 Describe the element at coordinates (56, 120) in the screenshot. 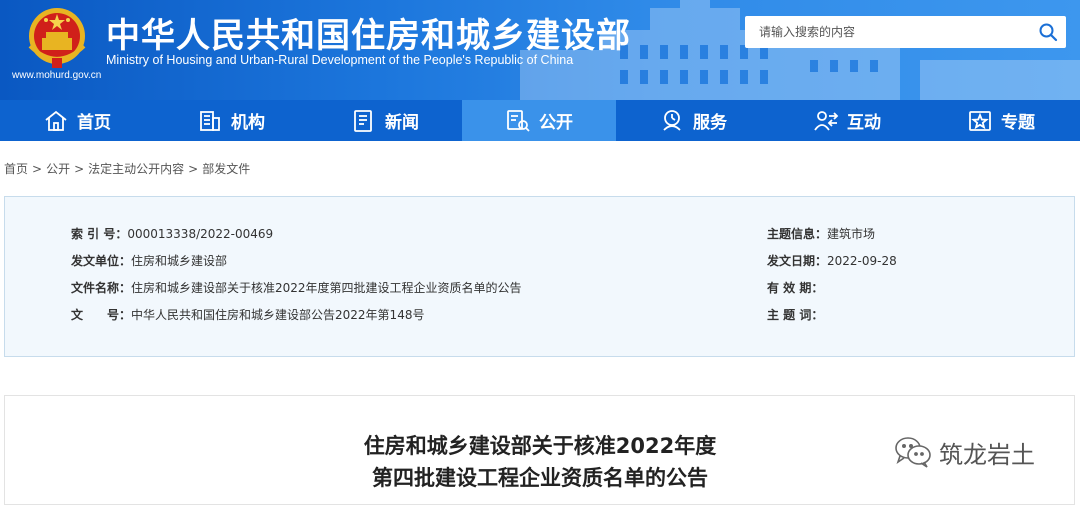

I see `home-icon` at that location.